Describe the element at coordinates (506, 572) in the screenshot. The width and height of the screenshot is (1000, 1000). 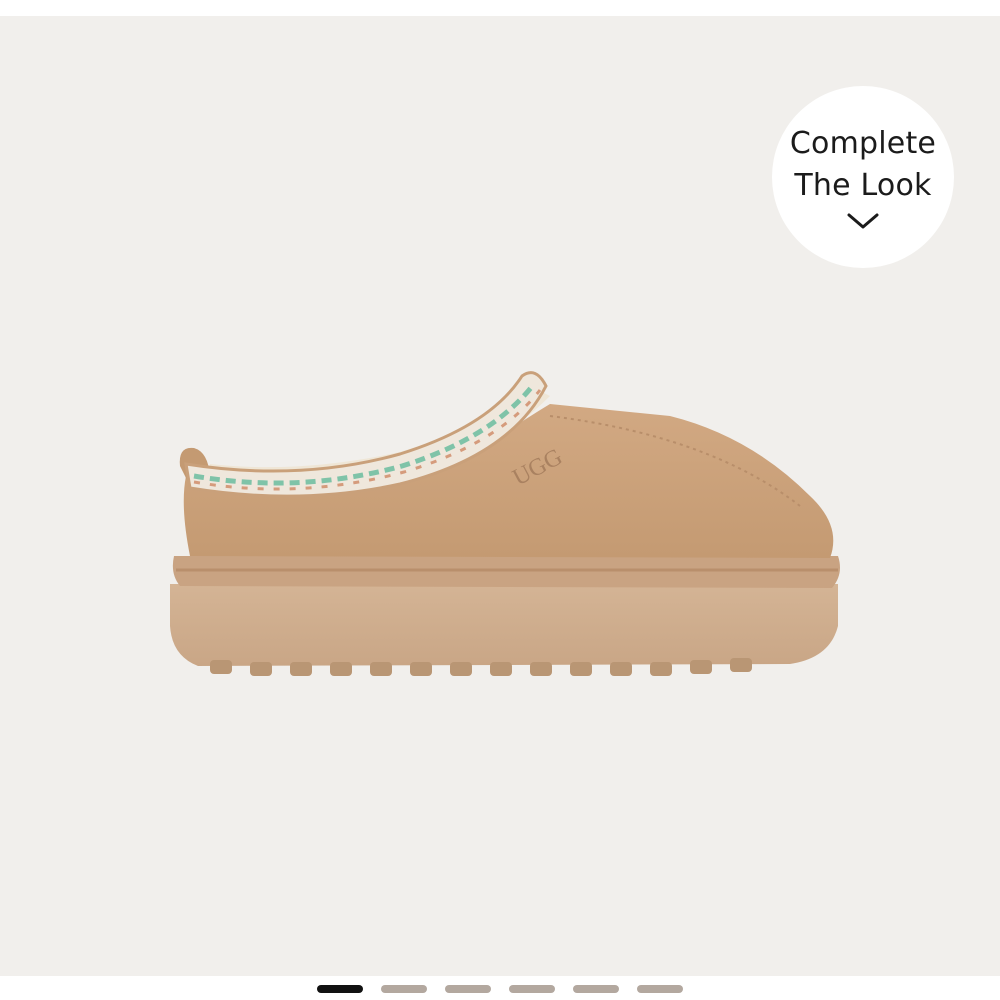
I see `midsole-welt` at that location.